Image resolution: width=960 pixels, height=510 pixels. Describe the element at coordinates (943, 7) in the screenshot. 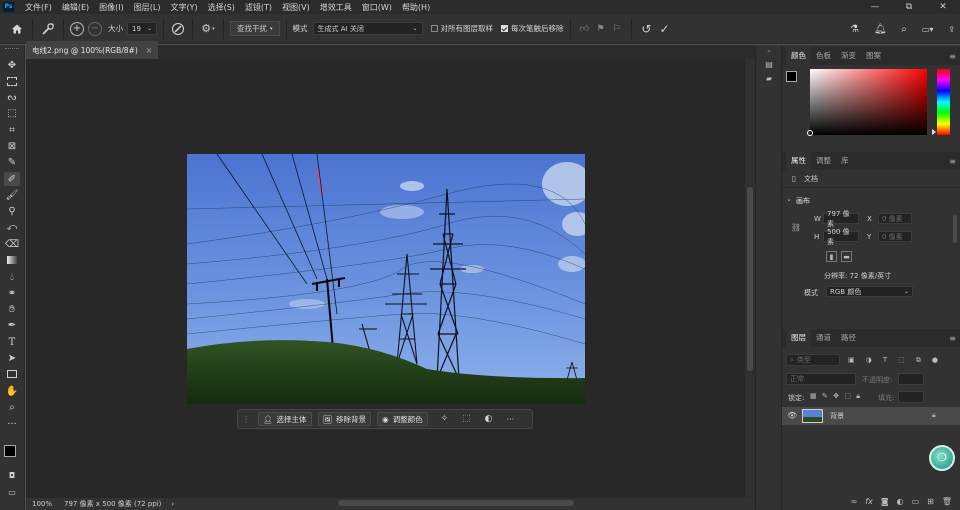

I see `close-window-button: ✕` at that location.